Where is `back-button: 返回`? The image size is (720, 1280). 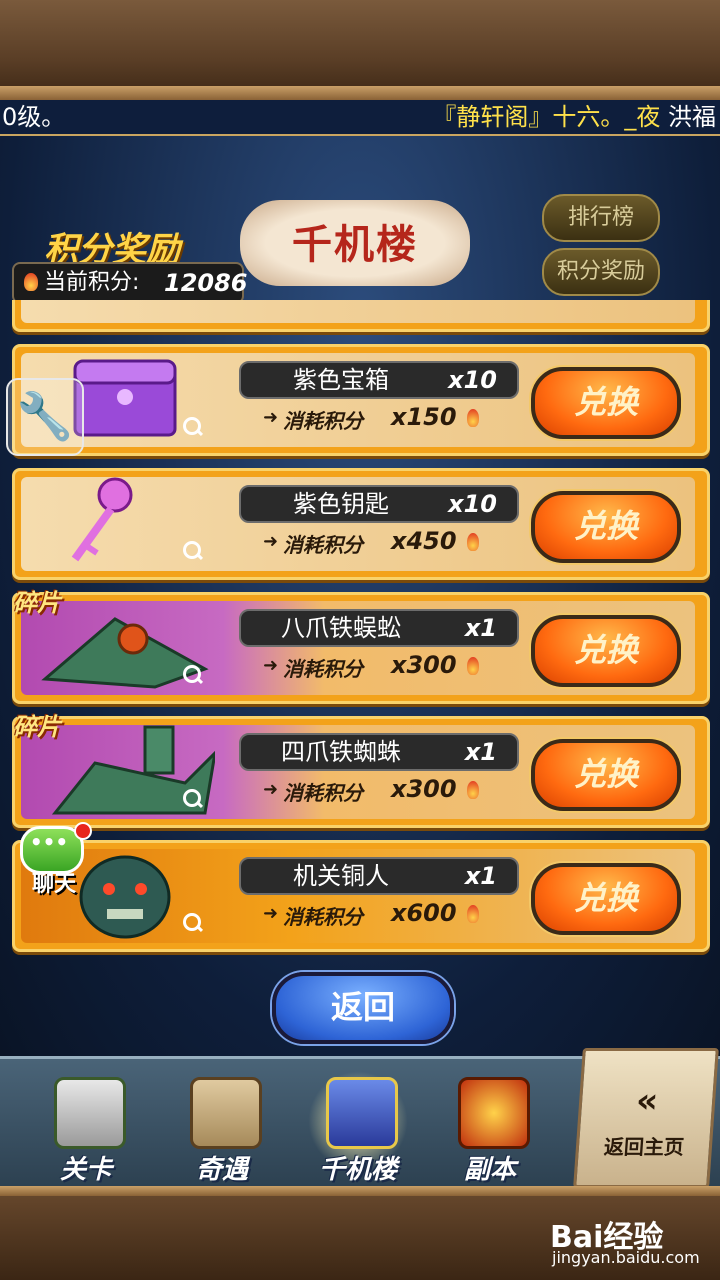
back-button: 返回 is located at coordinates (363, 1008).